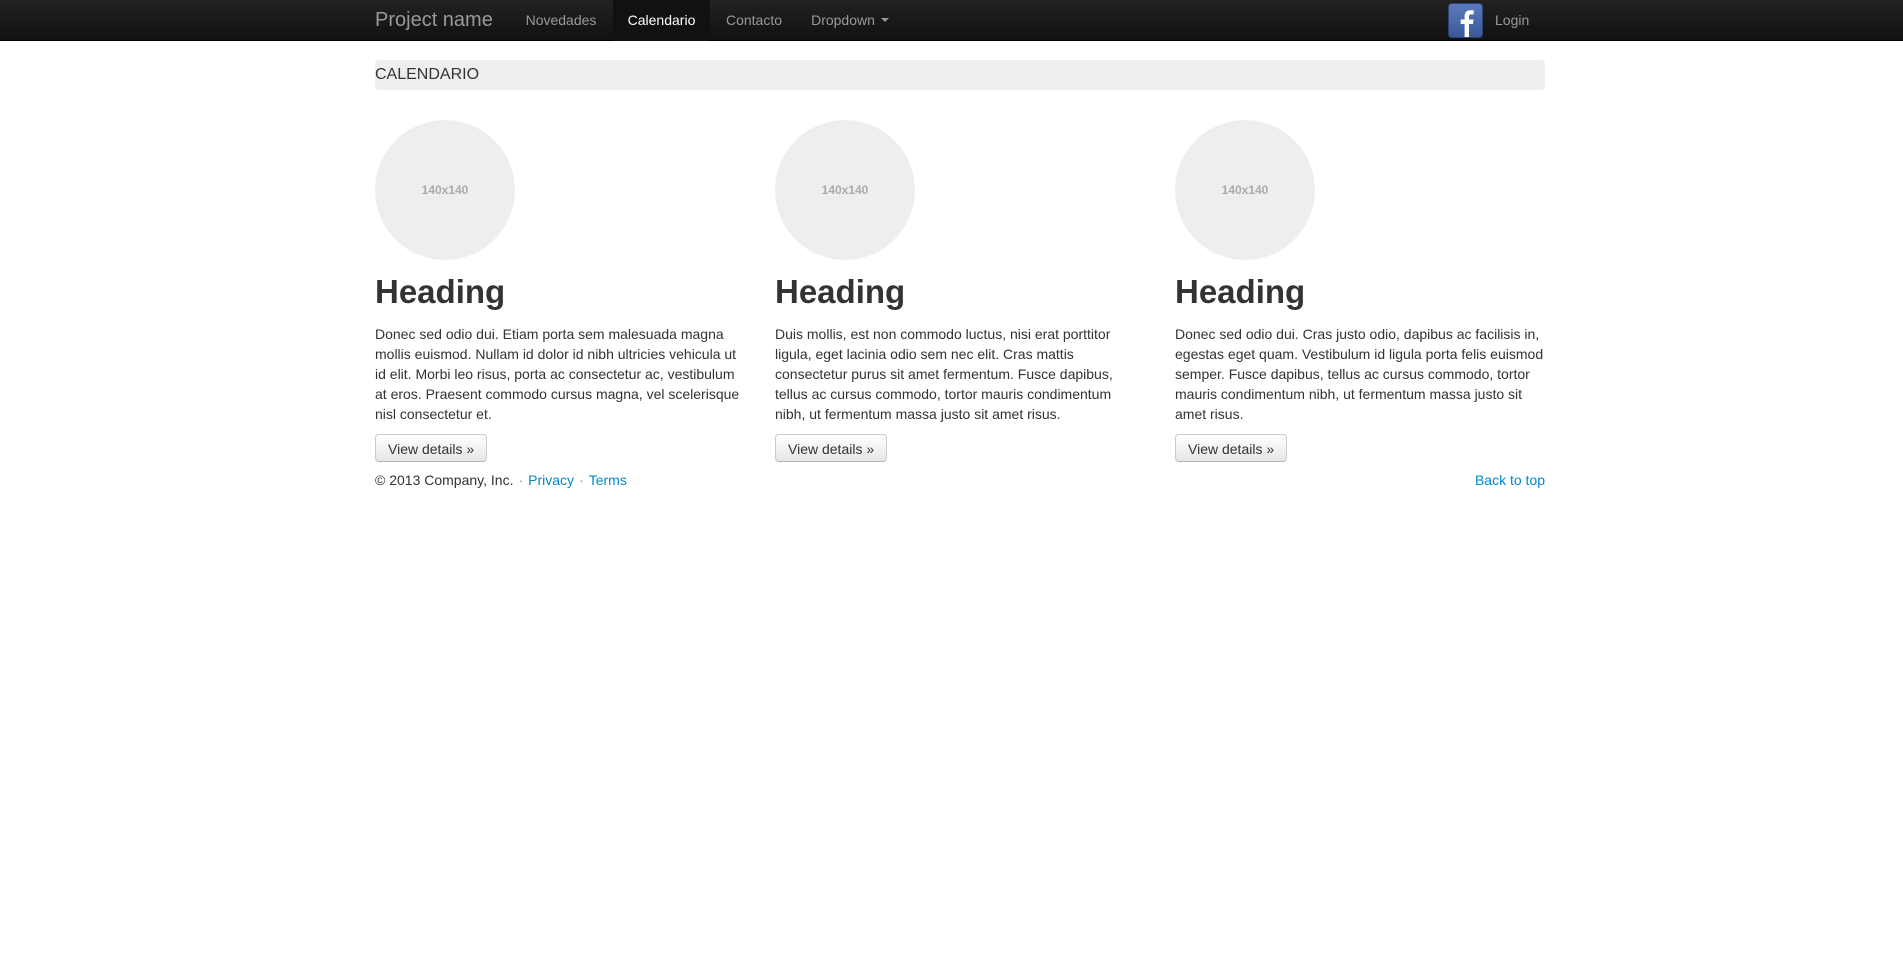 This screenshot has width=1903, height=962. I want to click on nav-item-novedades: Novedades, so click(561, 20).